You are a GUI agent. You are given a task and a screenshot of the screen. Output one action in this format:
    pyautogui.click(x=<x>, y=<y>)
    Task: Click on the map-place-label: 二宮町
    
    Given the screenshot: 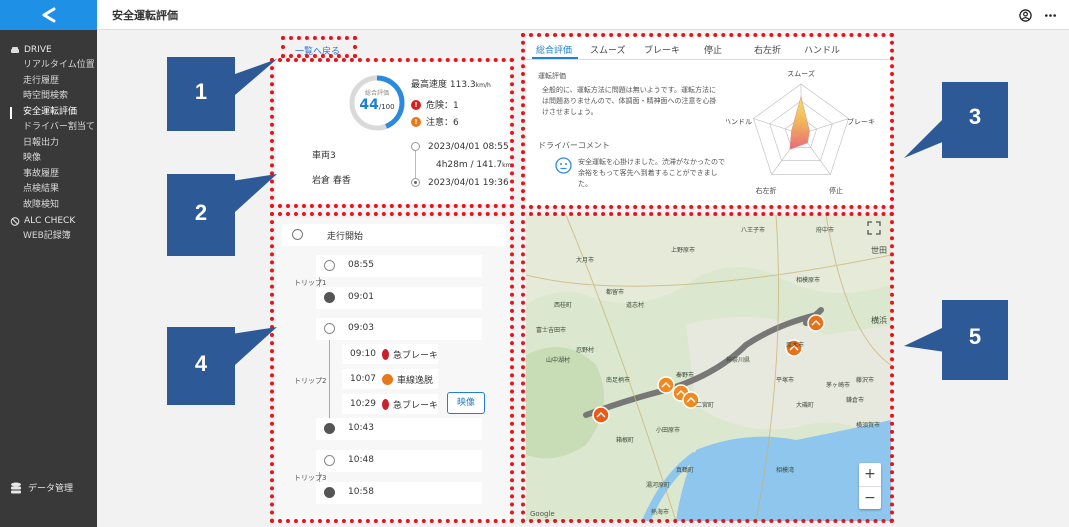 What is the action you would take?
    pyautogui.click(x=705, y=405)
    